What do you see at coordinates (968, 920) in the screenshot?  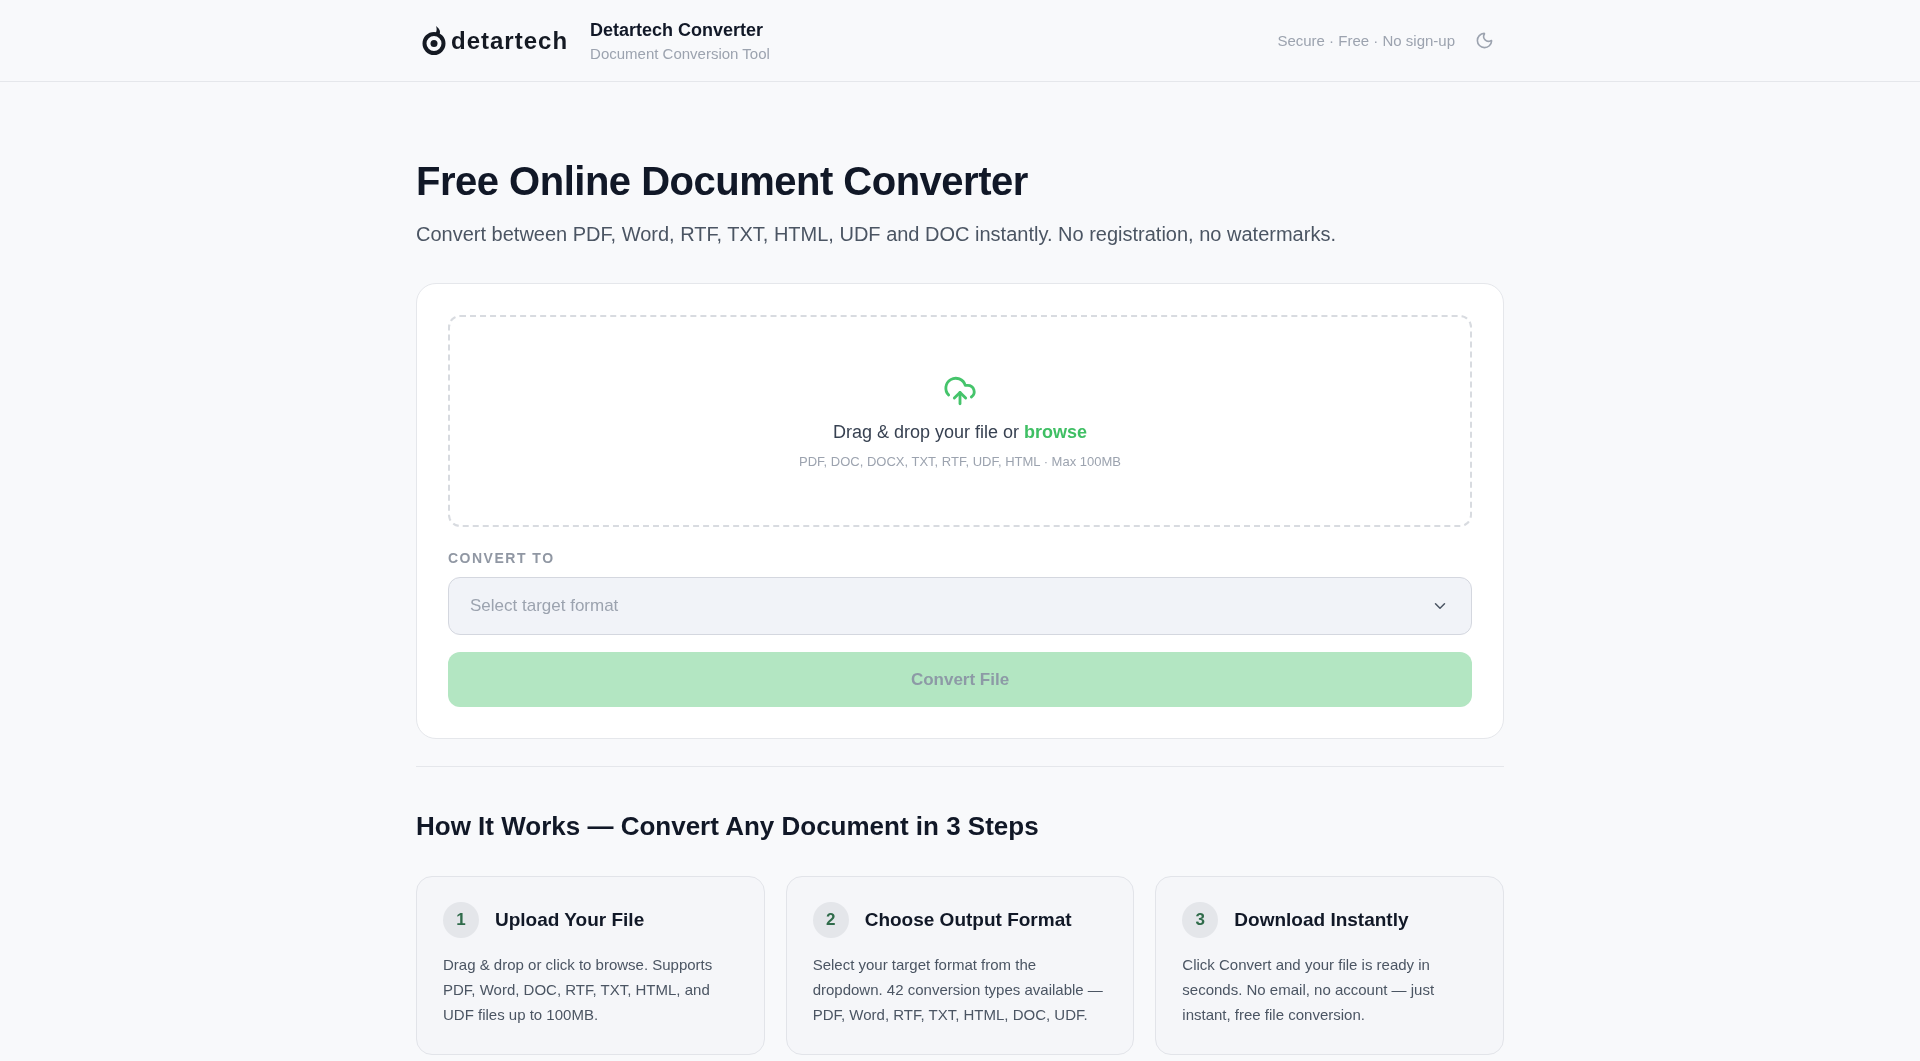 I see `step-title: Choose Output Format` at bounding box center [968, 920].